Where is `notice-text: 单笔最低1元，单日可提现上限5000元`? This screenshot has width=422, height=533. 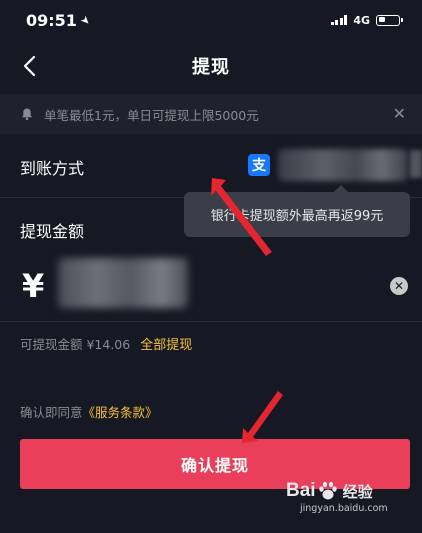
notice-text: 单笔最低1元，单日可提现上限5000元 is located at coordinates (151, 115).